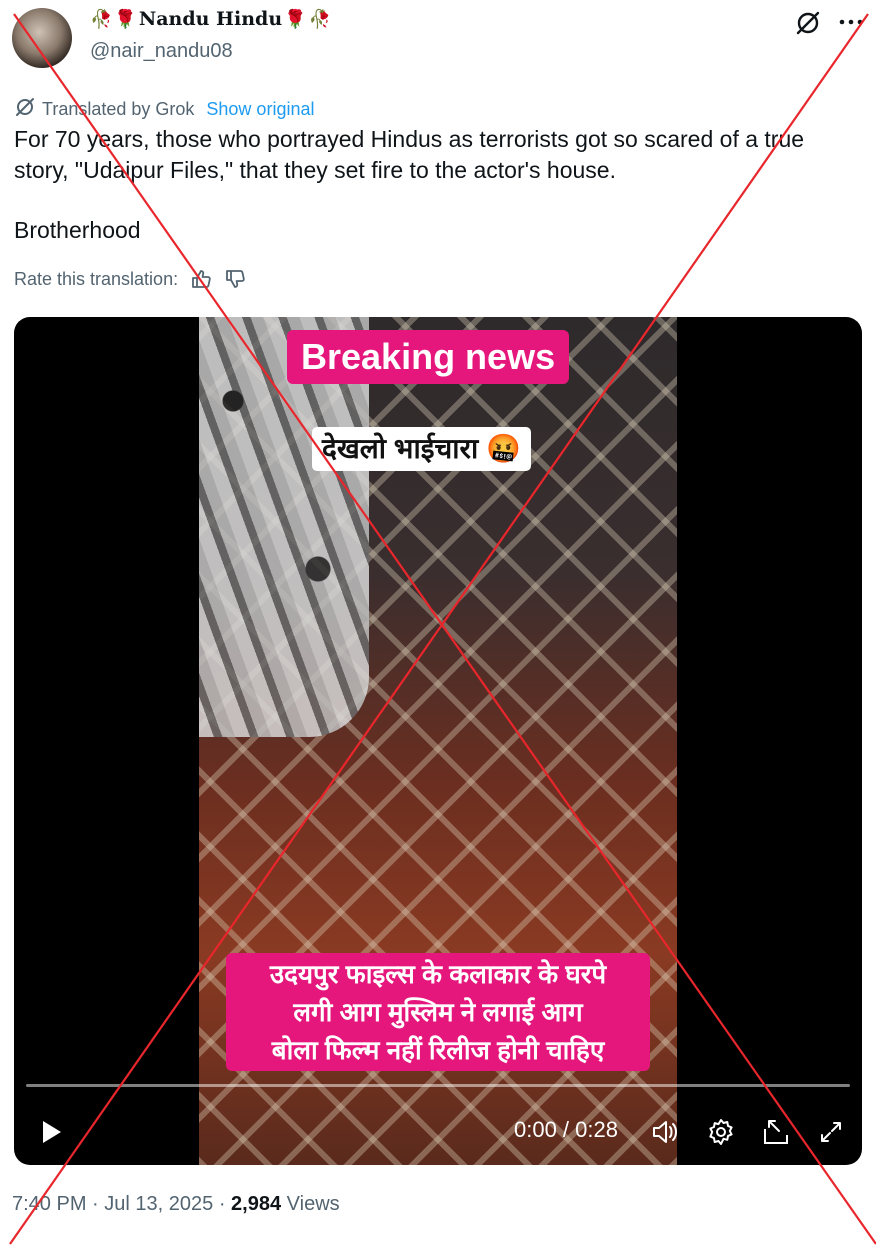  What do you see at coordinates (438, 1085) in the screenshot?
I see `video-progress-bar` at bounding box center [438, 1085].